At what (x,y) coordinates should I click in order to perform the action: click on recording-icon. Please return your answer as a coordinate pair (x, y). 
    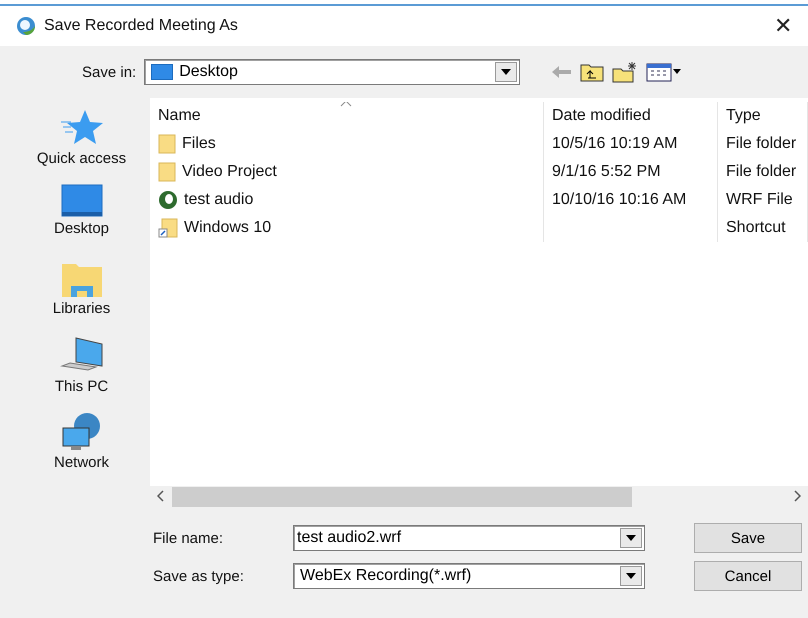
    Looking at the image, I should click on (168, 200).